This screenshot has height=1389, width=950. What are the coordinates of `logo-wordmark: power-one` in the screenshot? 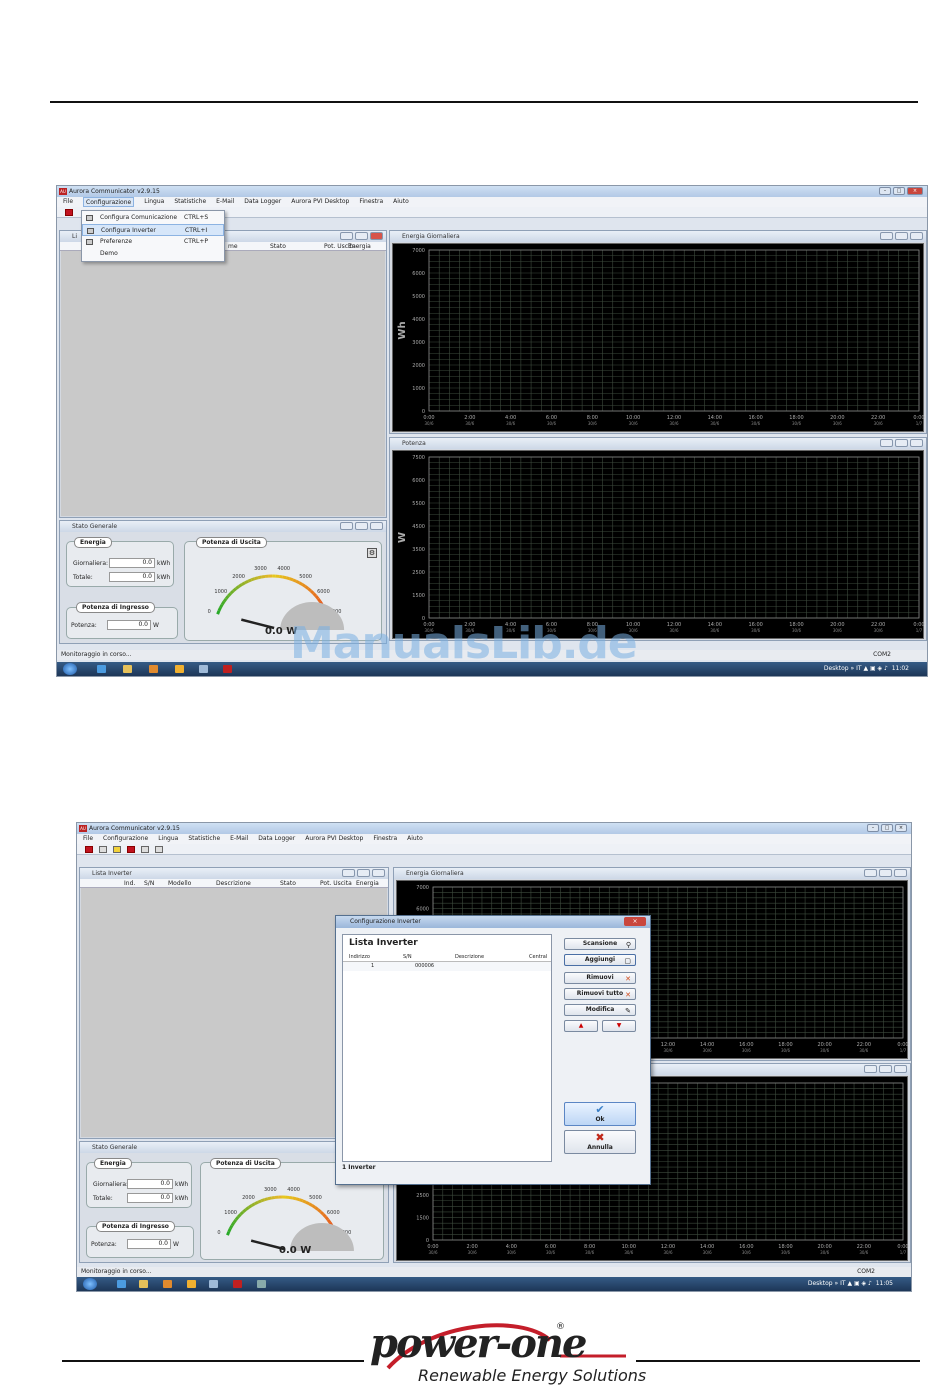 It's located at (478, 1343).